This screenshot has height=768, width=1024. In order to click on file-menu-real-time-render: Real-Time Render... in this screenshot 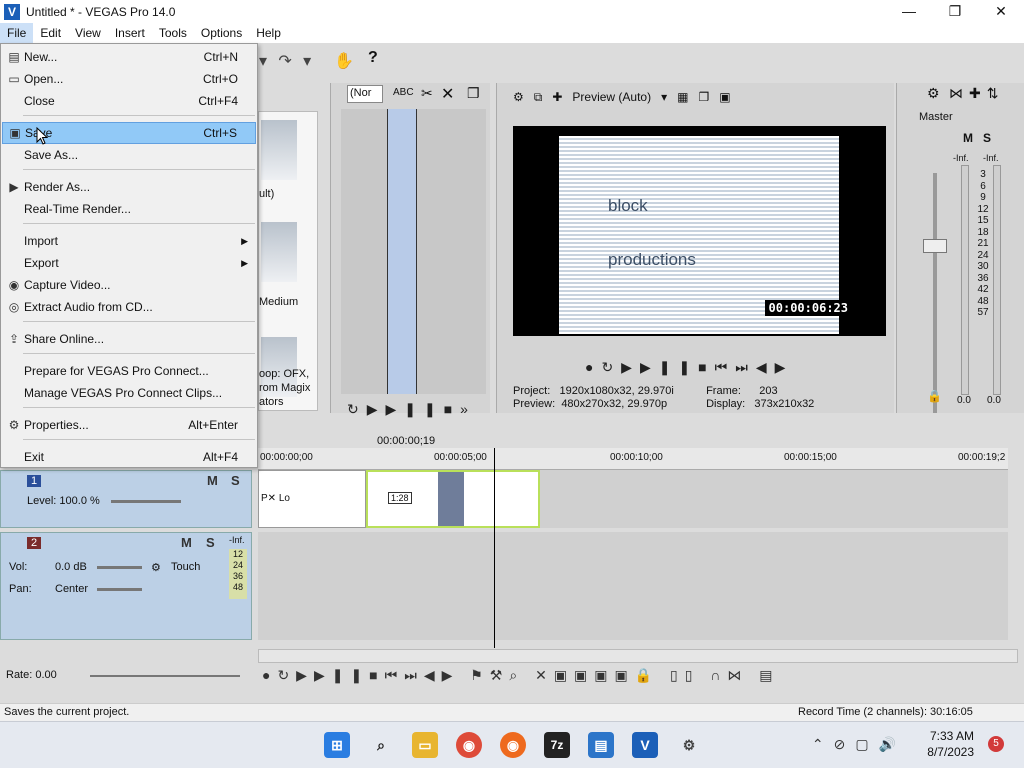, I will do `click(129, 209)`.